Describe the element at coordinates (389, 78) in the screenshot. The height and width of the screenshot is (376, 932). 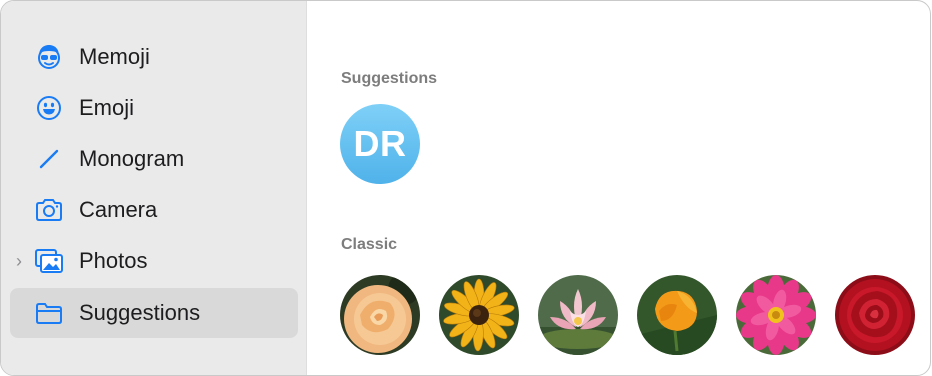
I see `section-title-suggestions: Suggestions` at that location.